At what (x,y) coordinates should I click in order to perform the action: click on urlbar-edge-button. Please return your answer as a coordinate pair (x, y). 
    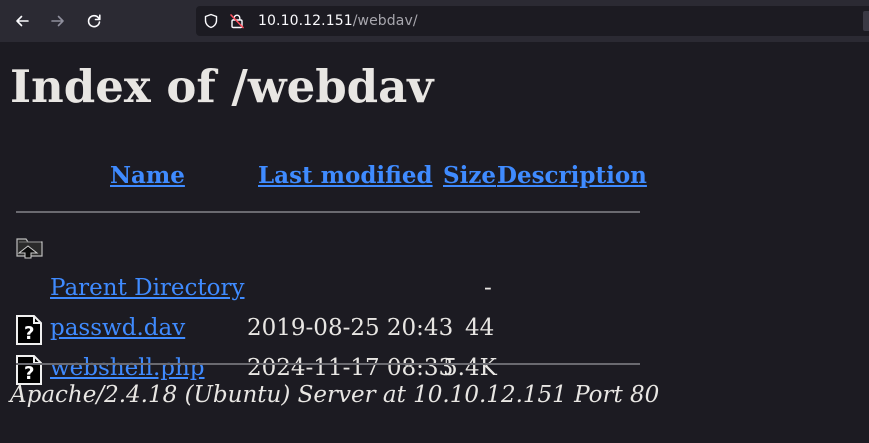
    Looking at the image, I should click on (866, 21).